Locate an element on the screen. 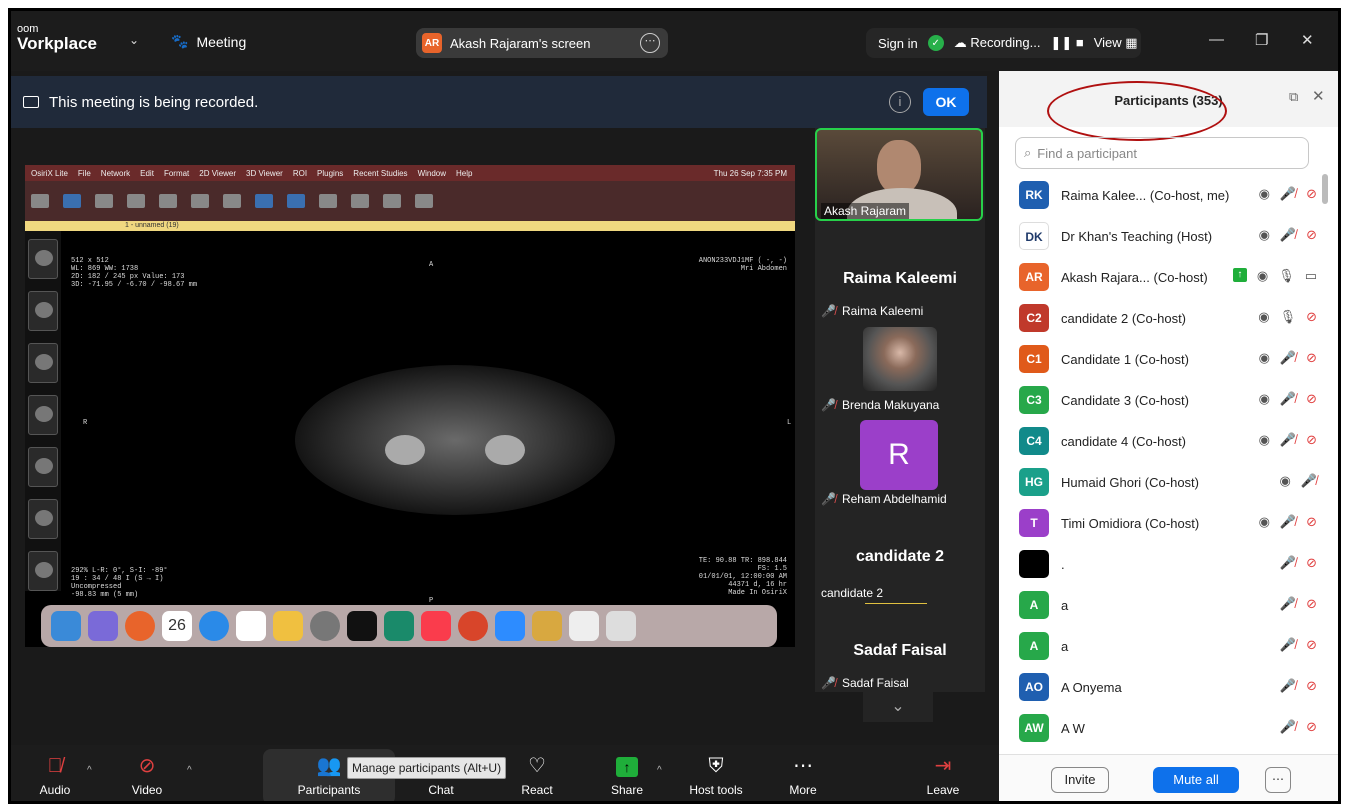 The image size is (1349, 812). chat-button: Chat is located at coordinates (441, 775).